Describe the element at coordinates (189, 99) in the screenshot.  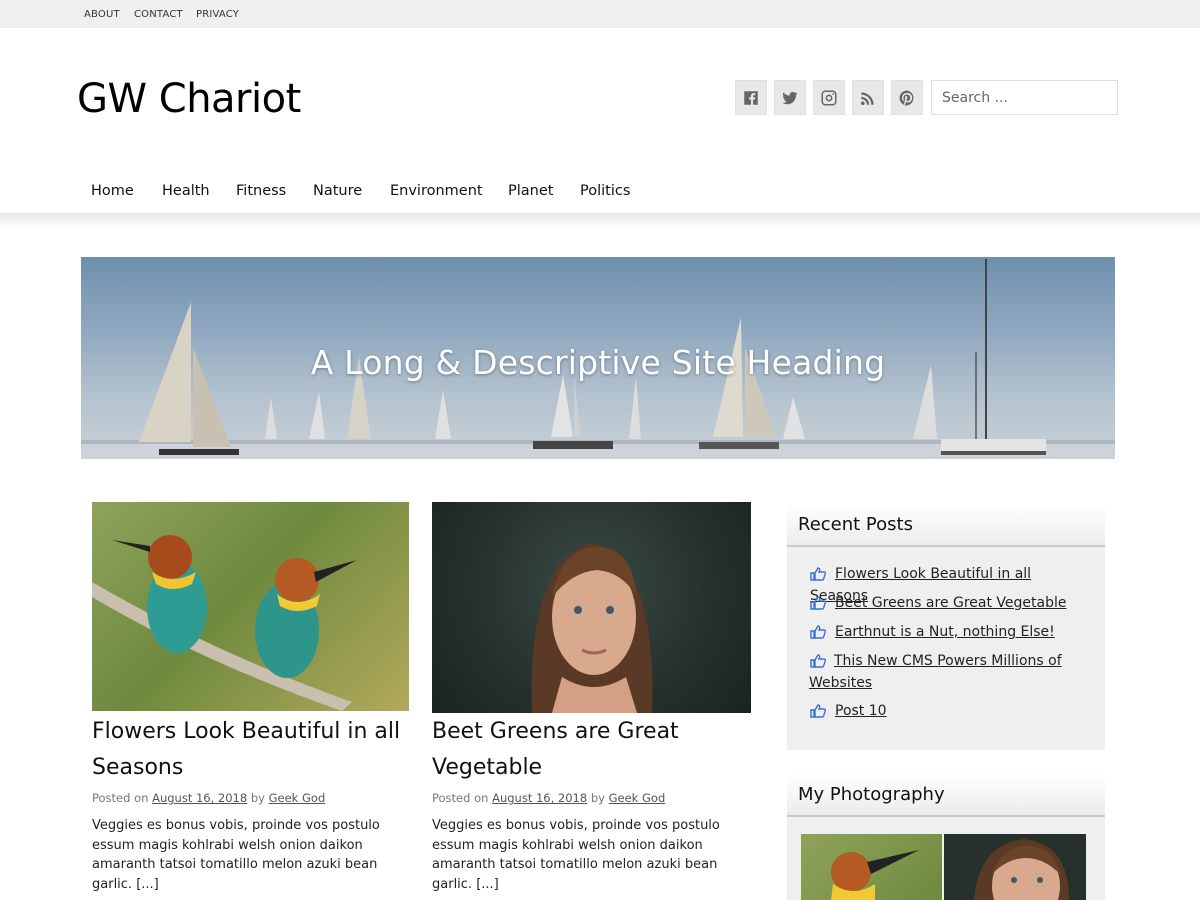
I see `site-title: GW Chariot` at that location.